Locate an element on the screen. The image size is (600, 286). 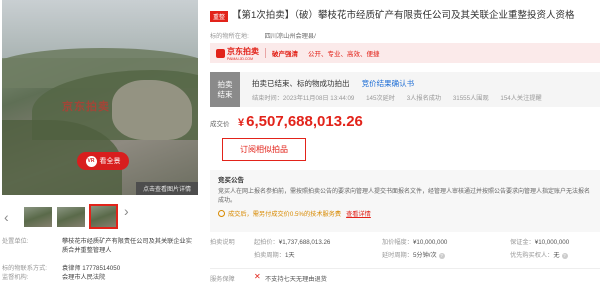
page-title: 【第1次拍卖】（破）攀枝花市经质矿产有限责任公司及其关联企业重整投资人资格 is located at coordinates (403, 15).